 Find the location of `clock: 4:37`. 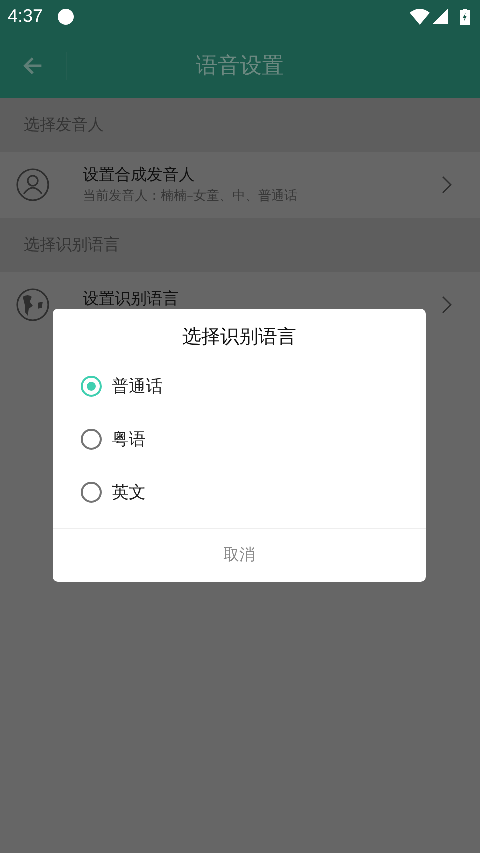

clock: 4:37 is located at coordinates (26, 16).